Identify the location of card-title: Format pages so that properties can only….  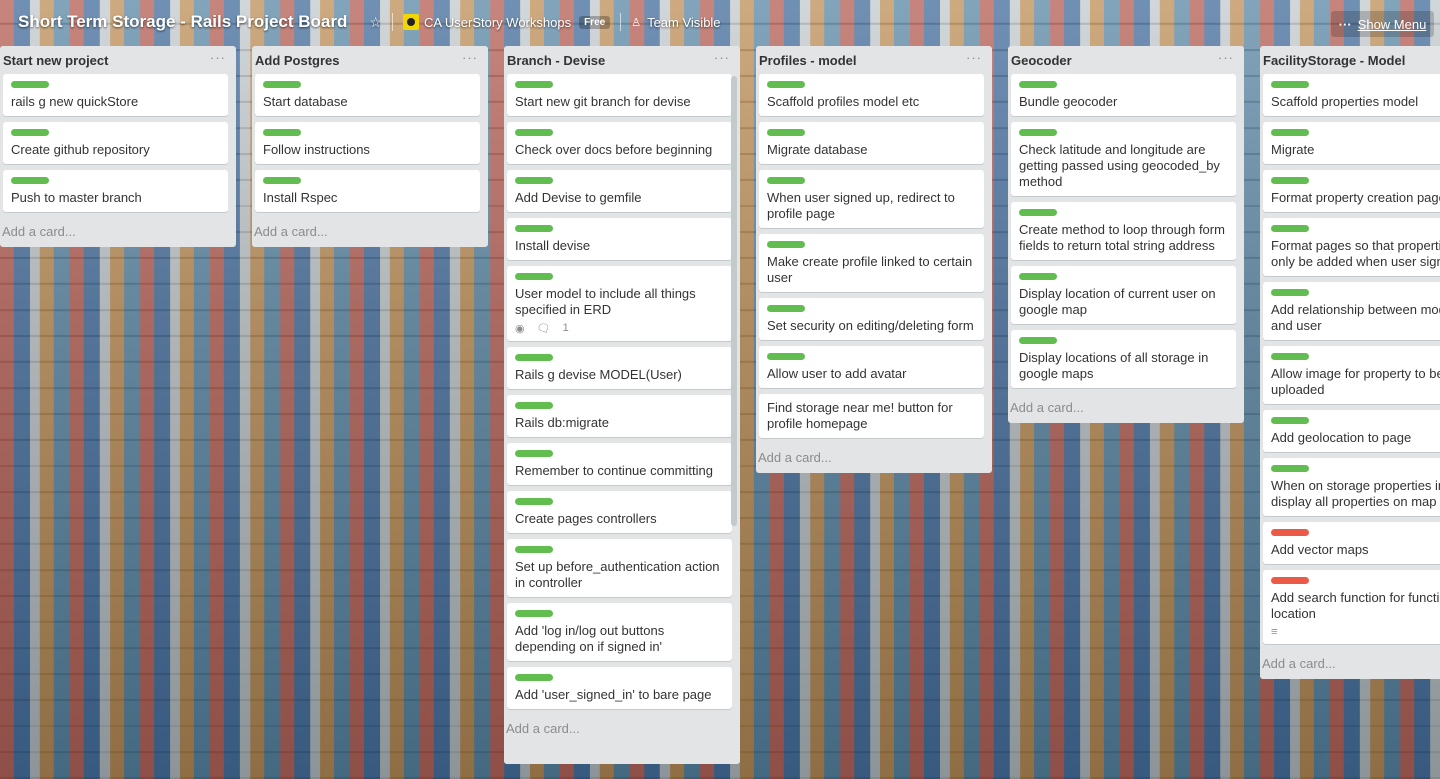
(1355, 253).